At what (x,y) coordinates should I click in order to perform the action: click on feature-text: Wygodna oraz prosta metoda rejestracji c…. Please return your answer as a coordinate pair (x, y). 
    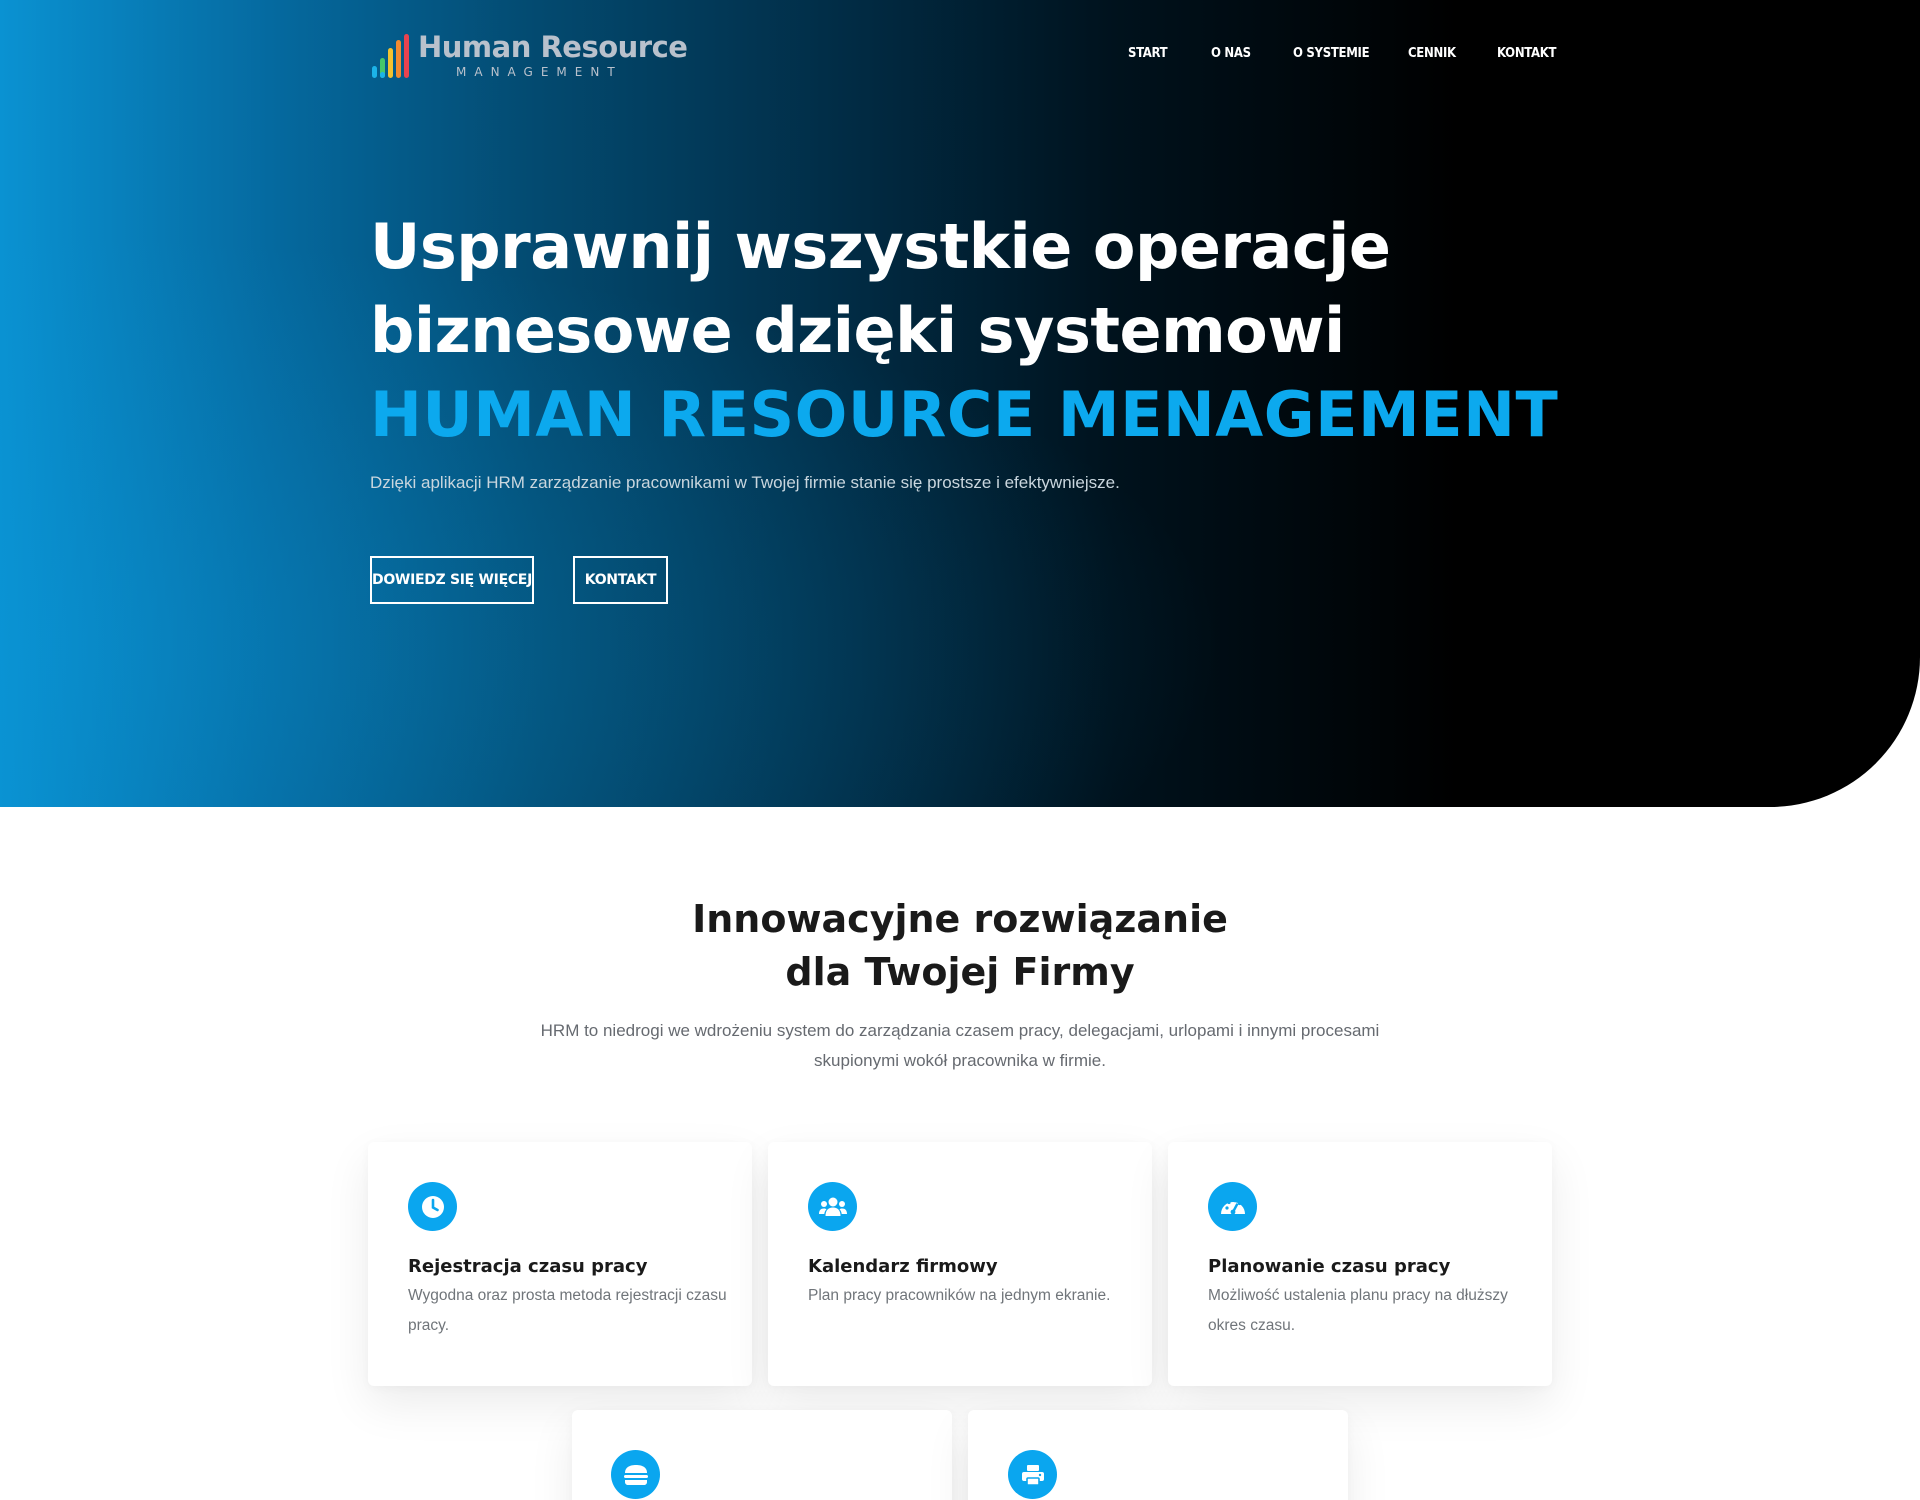
    Looking at the image, I should click on (567, 1310).